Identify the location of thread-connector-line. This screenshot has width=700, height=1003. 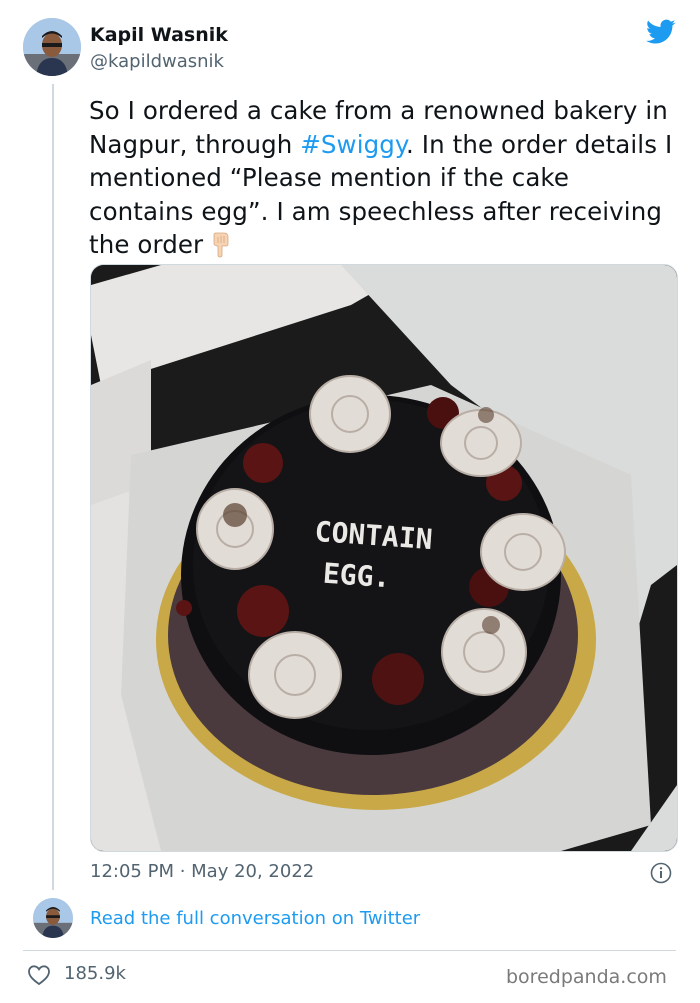
(53, 487).